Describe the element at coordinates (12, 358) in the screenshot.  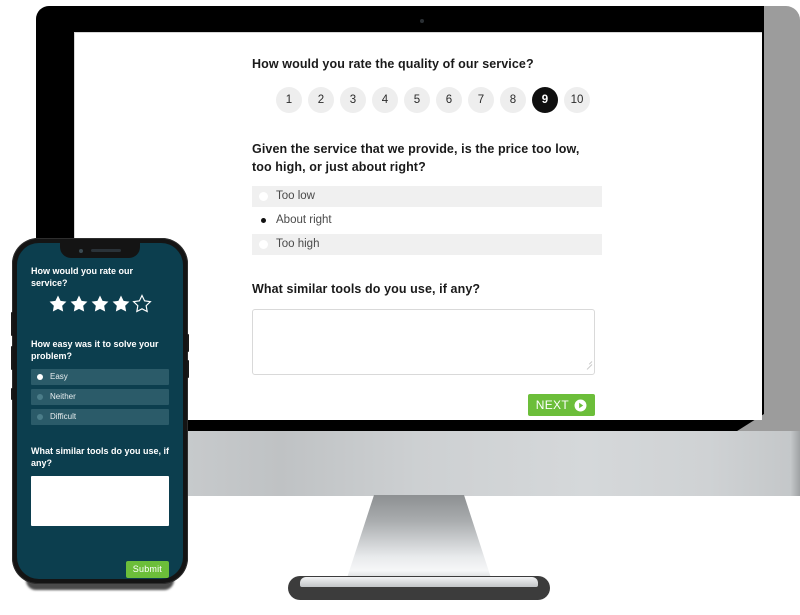
I see `volume-down-button` at that location.